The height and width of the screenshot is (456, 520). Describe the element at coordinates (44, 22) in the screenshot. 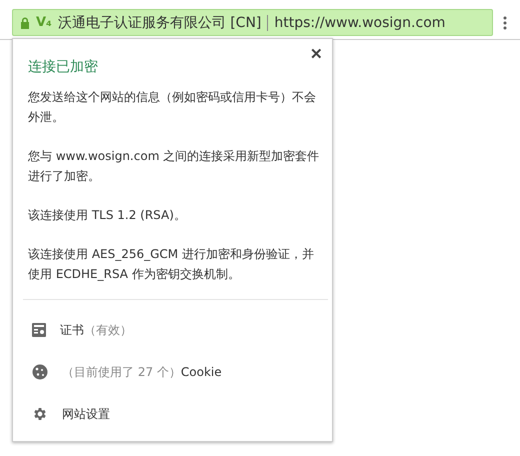

I see `ev-label: V₄` at that location.